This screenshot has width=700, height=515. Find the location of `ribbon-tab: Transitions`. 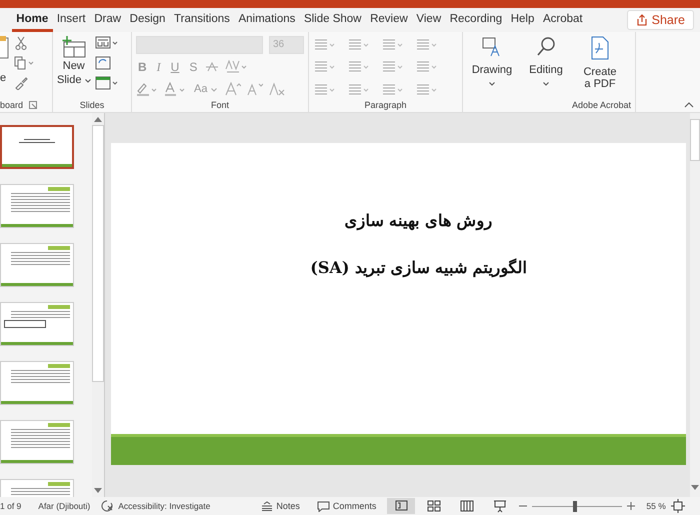

ribbon-tab: Transitions is located at coordinates (202, 20).